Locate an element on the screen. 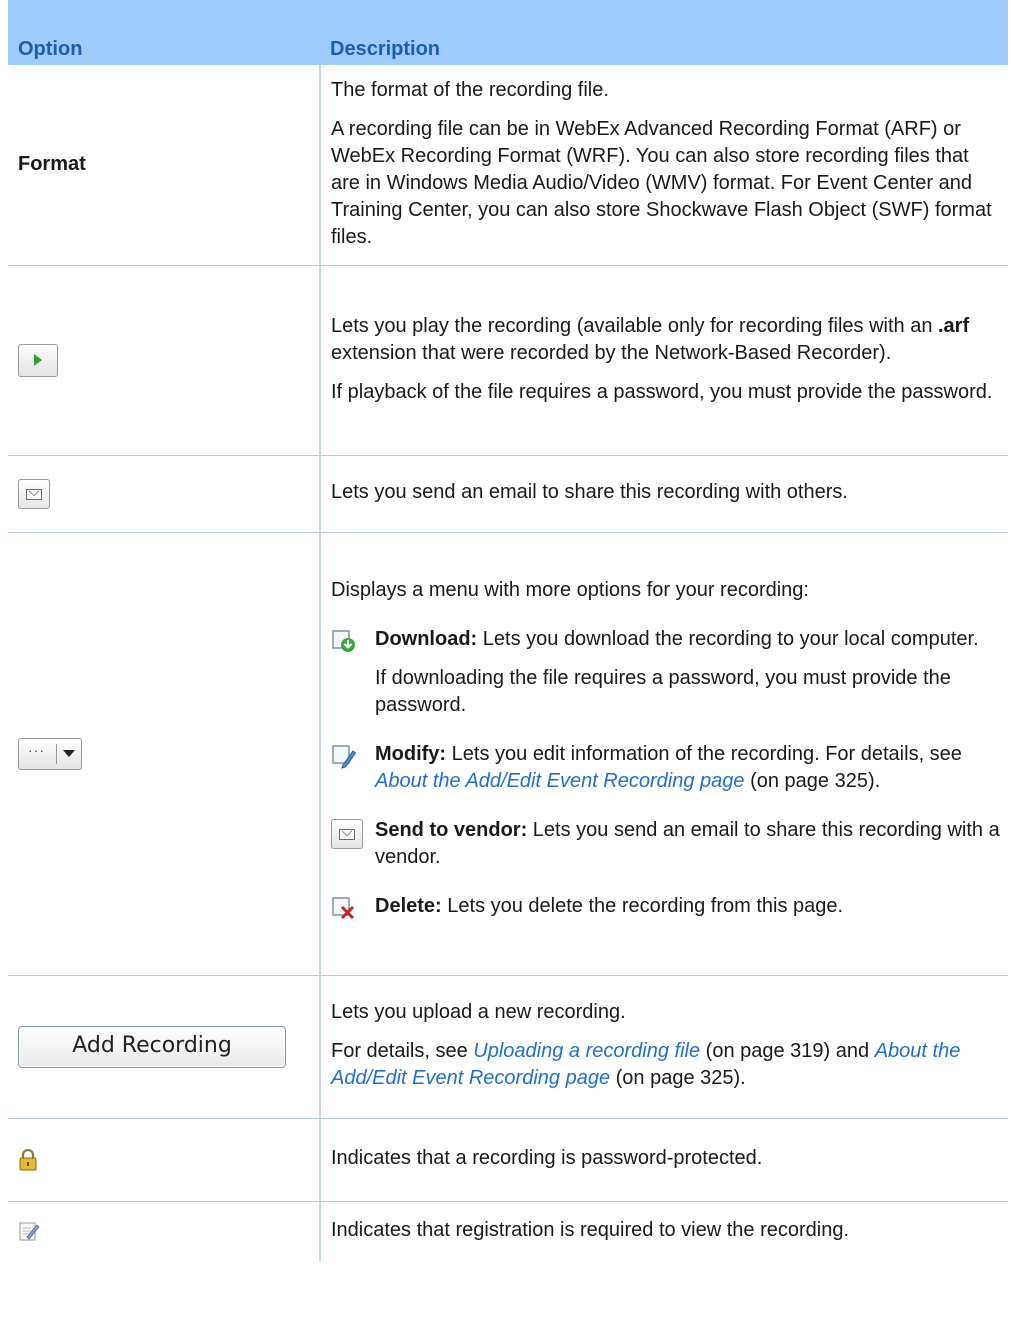  ellipsis-icon: ··· is located at coordinates (36, 749).